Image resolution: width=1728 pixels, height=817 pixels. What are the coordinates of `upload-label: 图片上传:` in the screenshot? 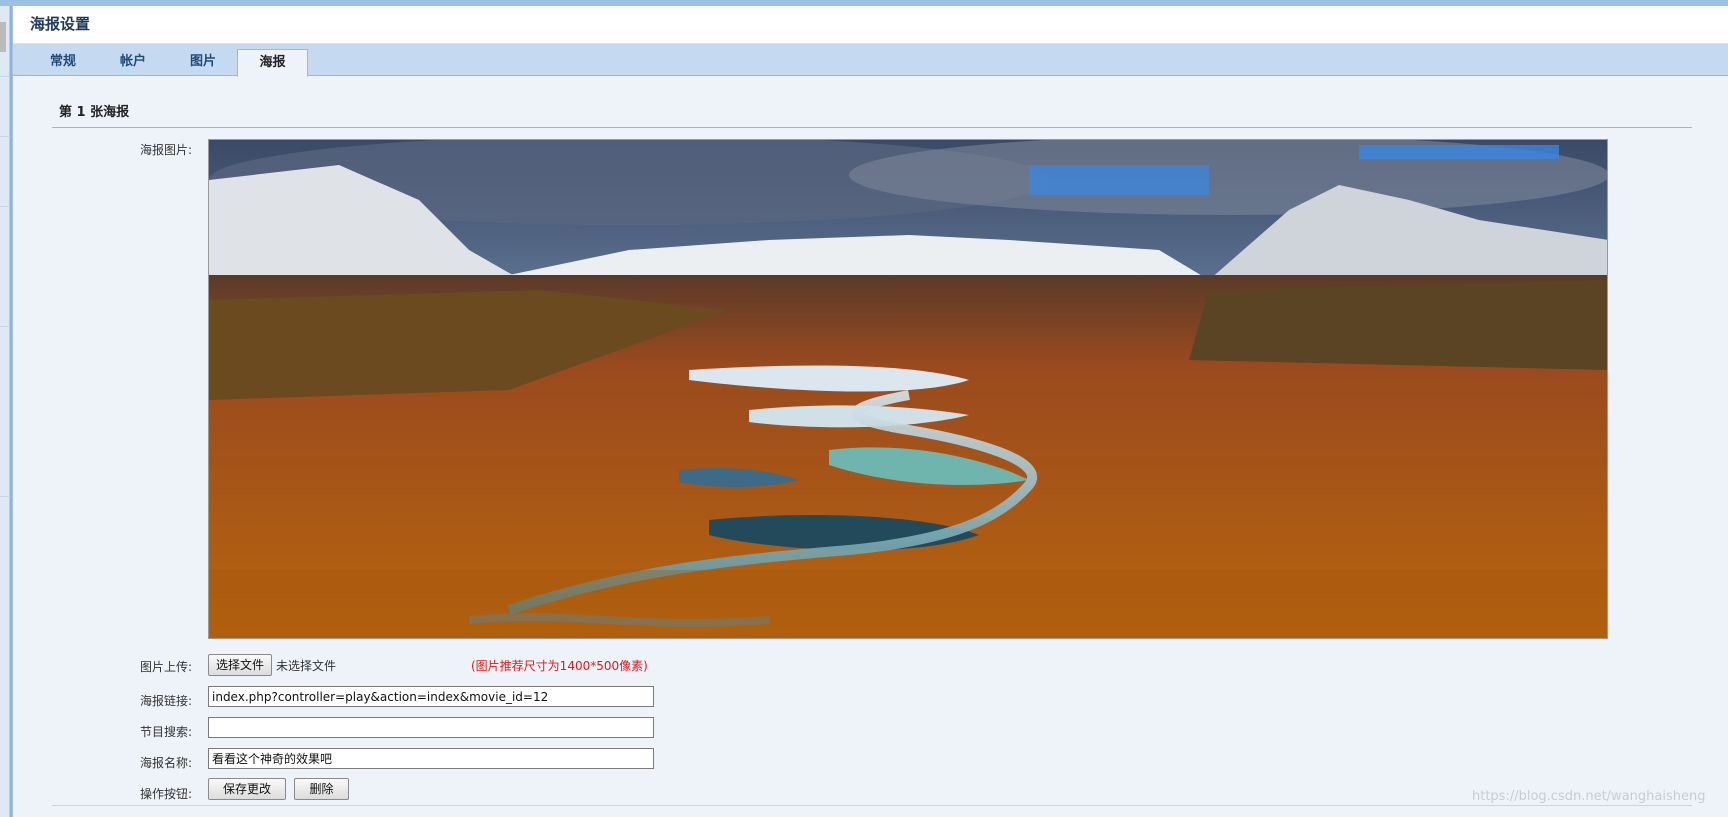 It's located at (165, 667).